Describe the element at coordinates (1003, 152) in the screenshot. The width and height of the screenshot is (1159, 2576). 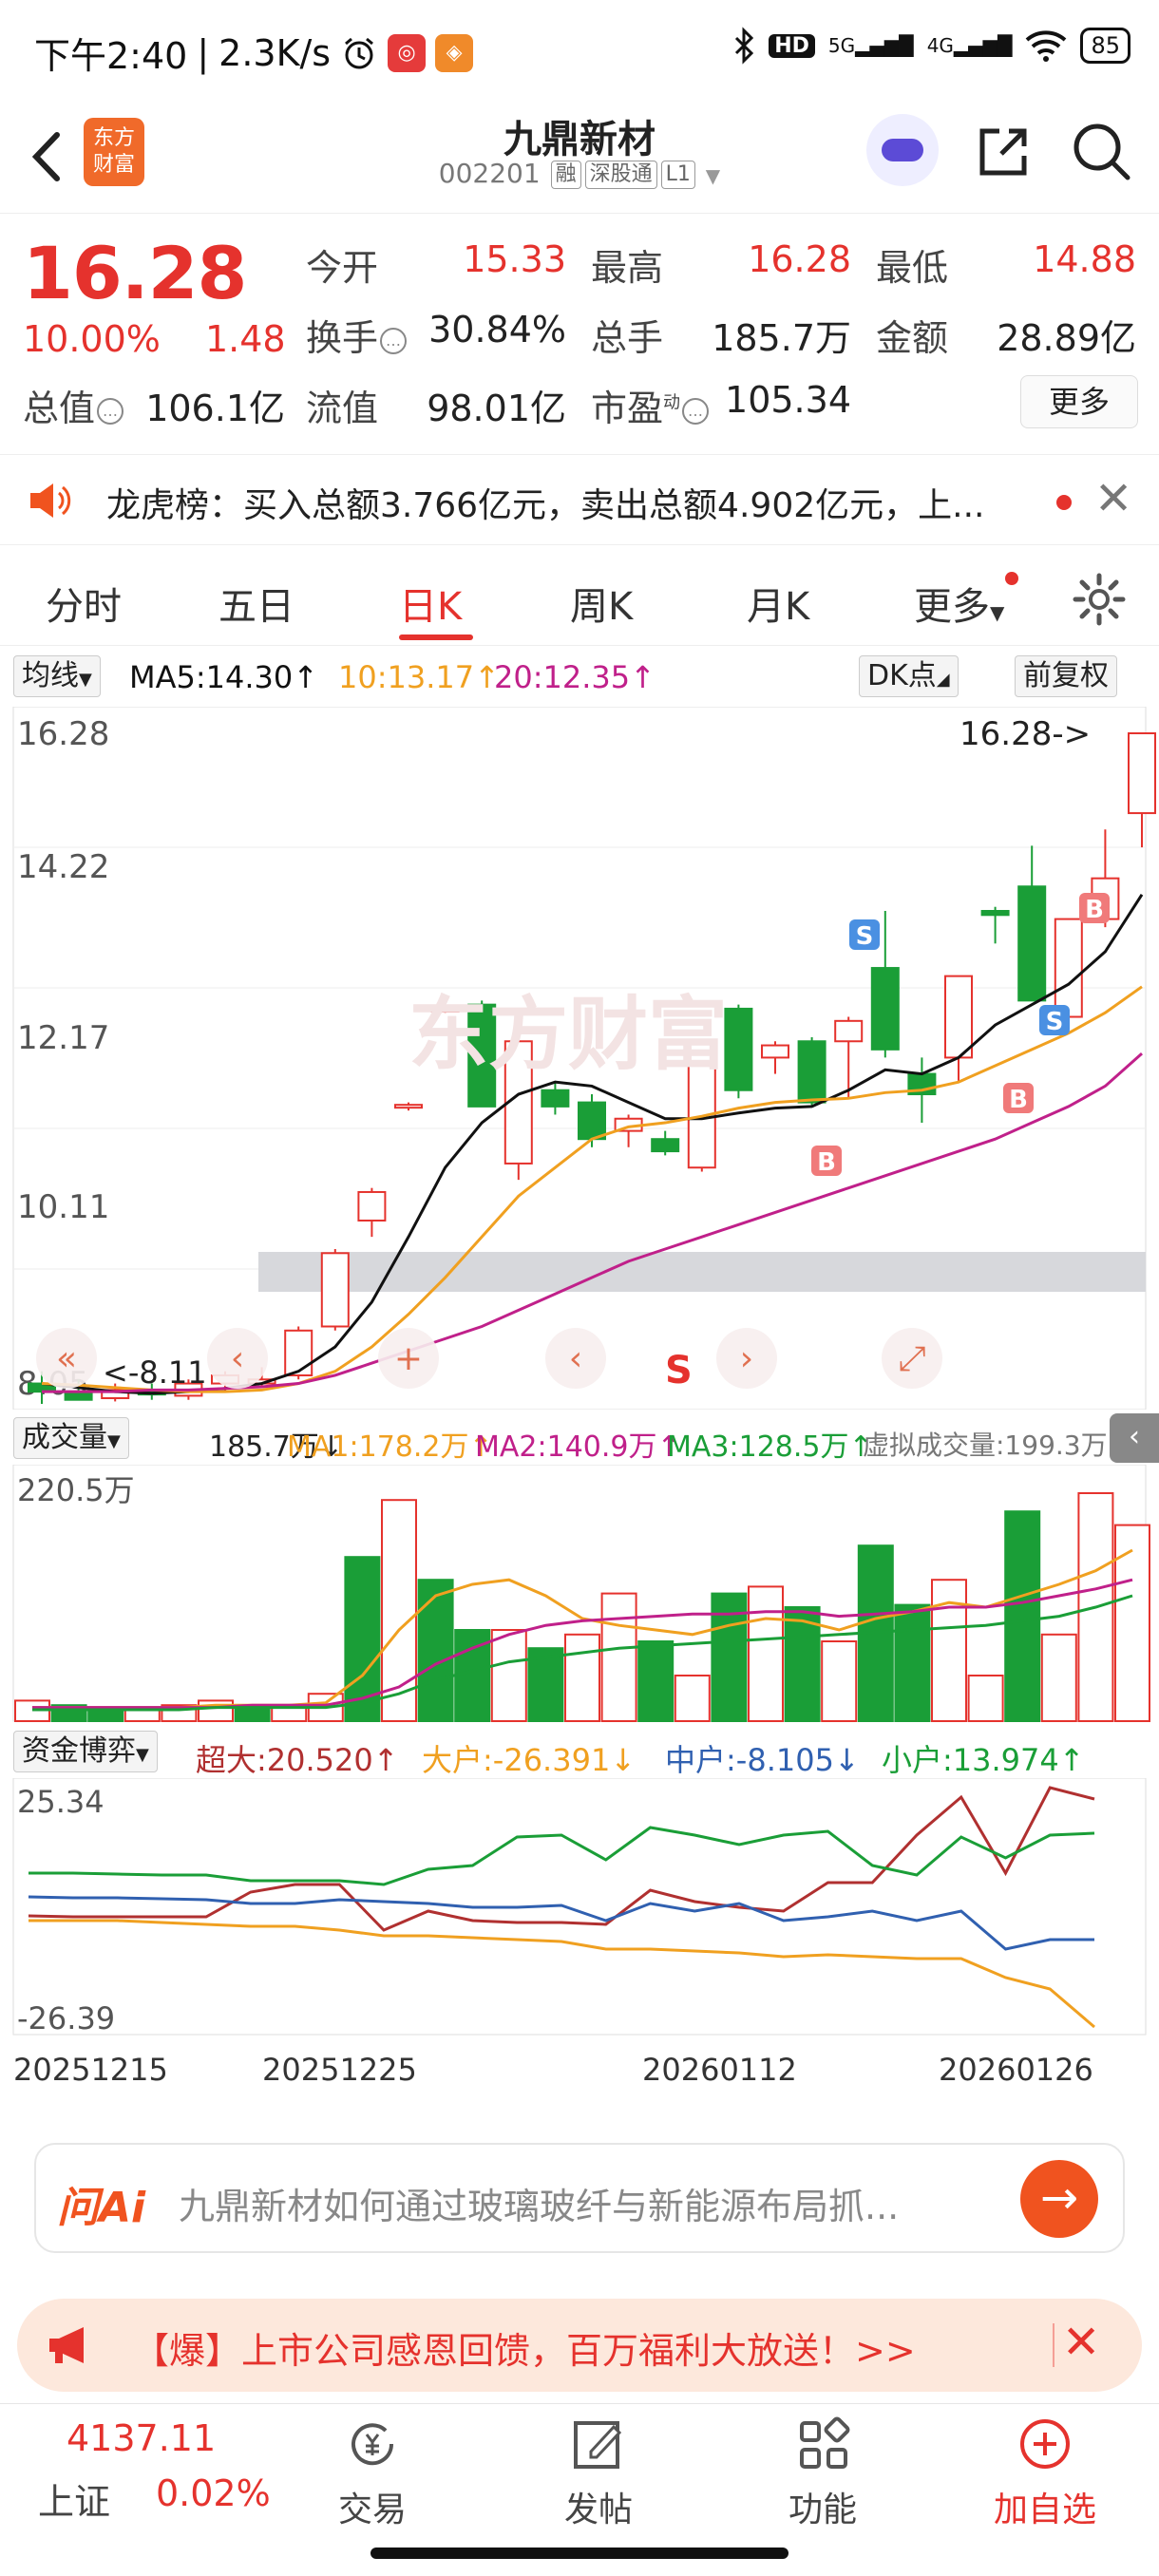
I see `share-icon` at that location.